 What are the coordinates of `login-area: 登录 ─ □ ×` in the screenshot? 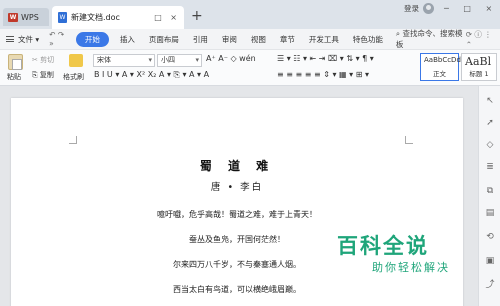 It's located at (451, 8).